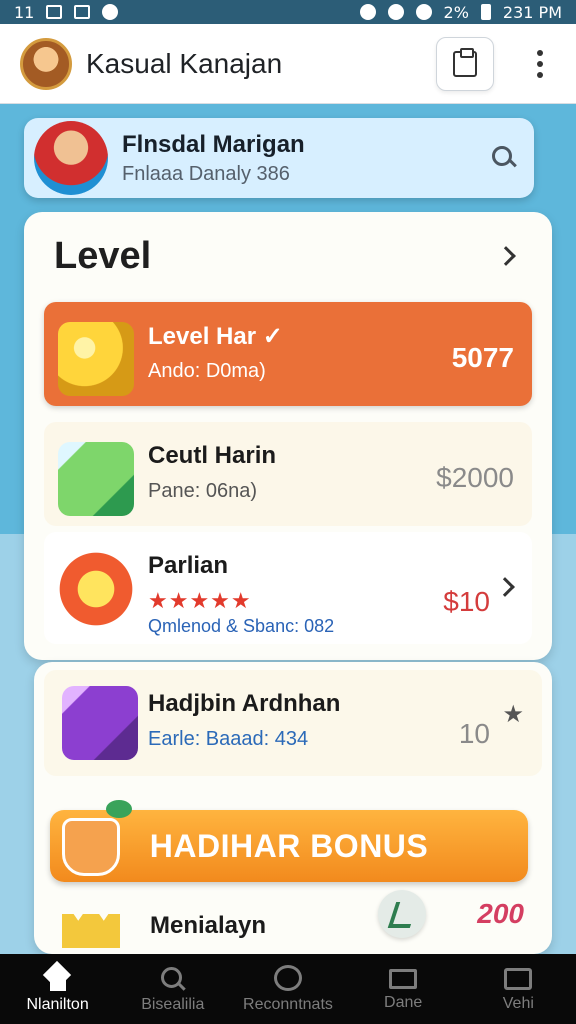  Describe the element at coordinates (206, 173) in the screenshot. I see `profile-subtitle: Fnlaaa Danaly 386` at that location.